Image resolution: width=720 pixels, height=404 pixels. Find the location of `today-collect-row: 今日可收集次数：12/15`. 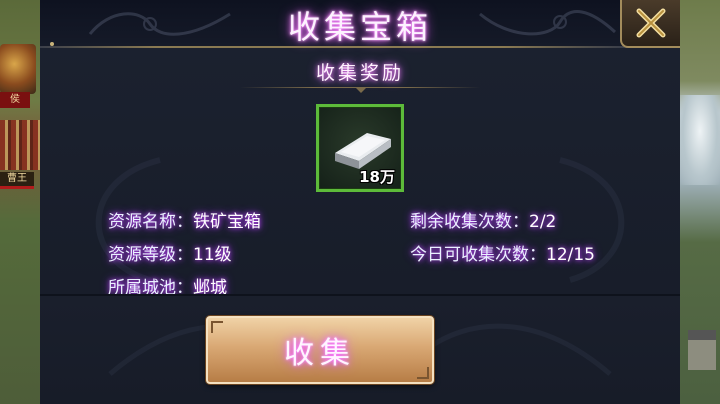

today-collect-row: 今日可收集次数：12/15 is located at coordinates (502, 252).